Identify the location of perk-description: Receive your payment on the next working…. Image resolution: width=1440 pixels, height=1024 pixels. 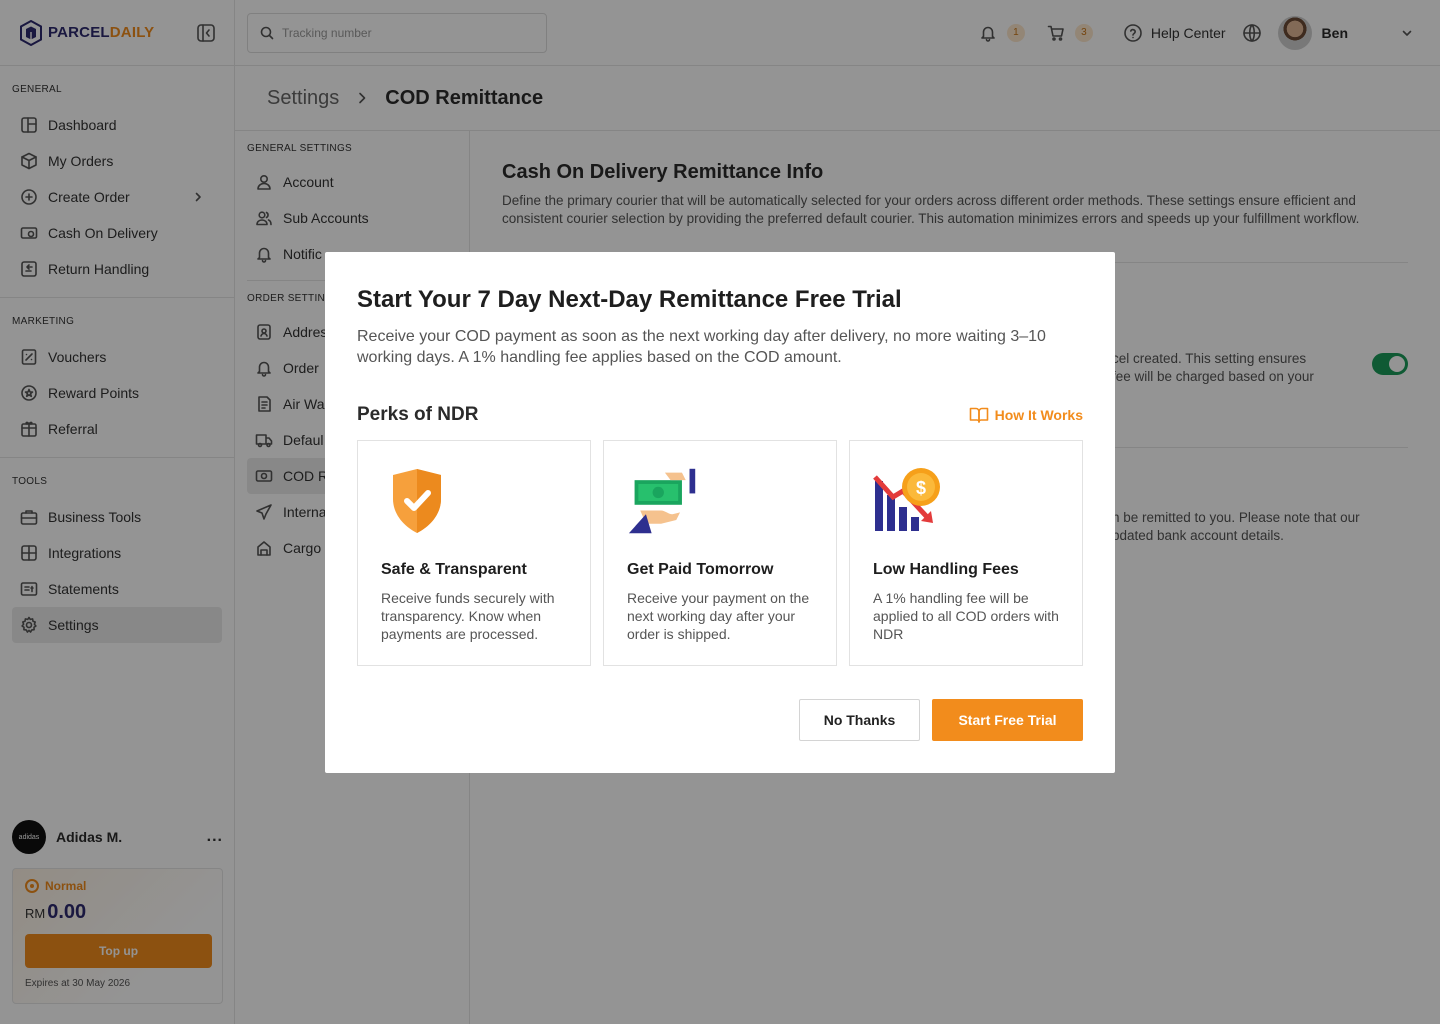
(718, 616).